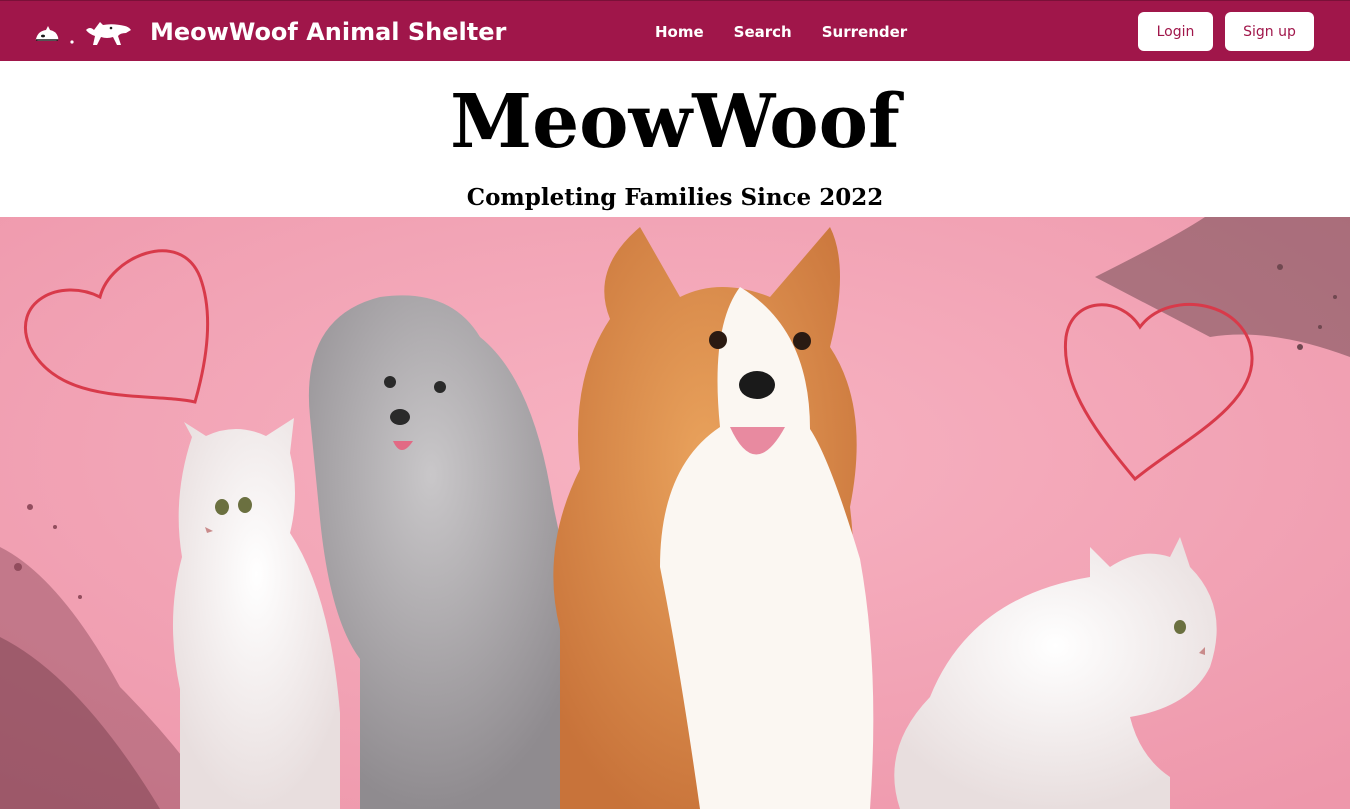  Describe the element at coordinates (763, 32) in the screenshot. I see `nav-link-search: Search` at that location.